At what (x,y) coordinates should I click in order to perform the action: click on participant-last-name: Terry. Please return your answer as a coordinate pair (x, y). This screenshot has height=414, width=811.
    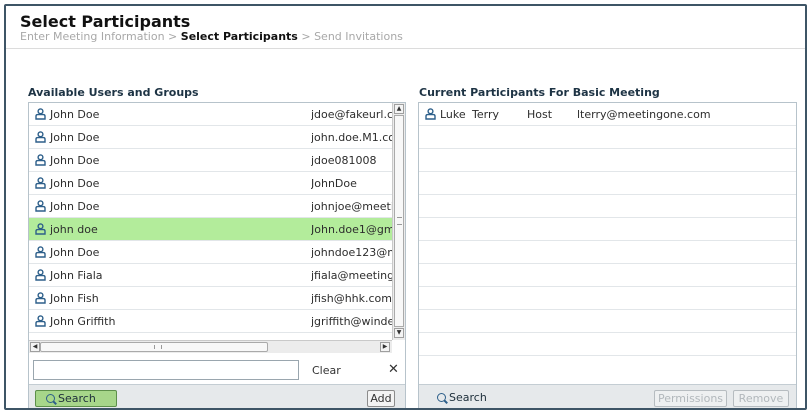
    Looking at the image, I should click on (485, 114).